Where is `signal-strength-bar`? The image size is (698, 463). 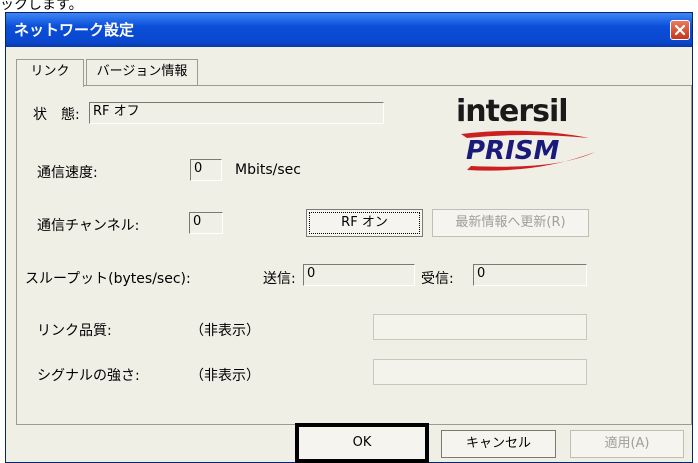 signal-strength-bar is located at coordinates (480, 372).